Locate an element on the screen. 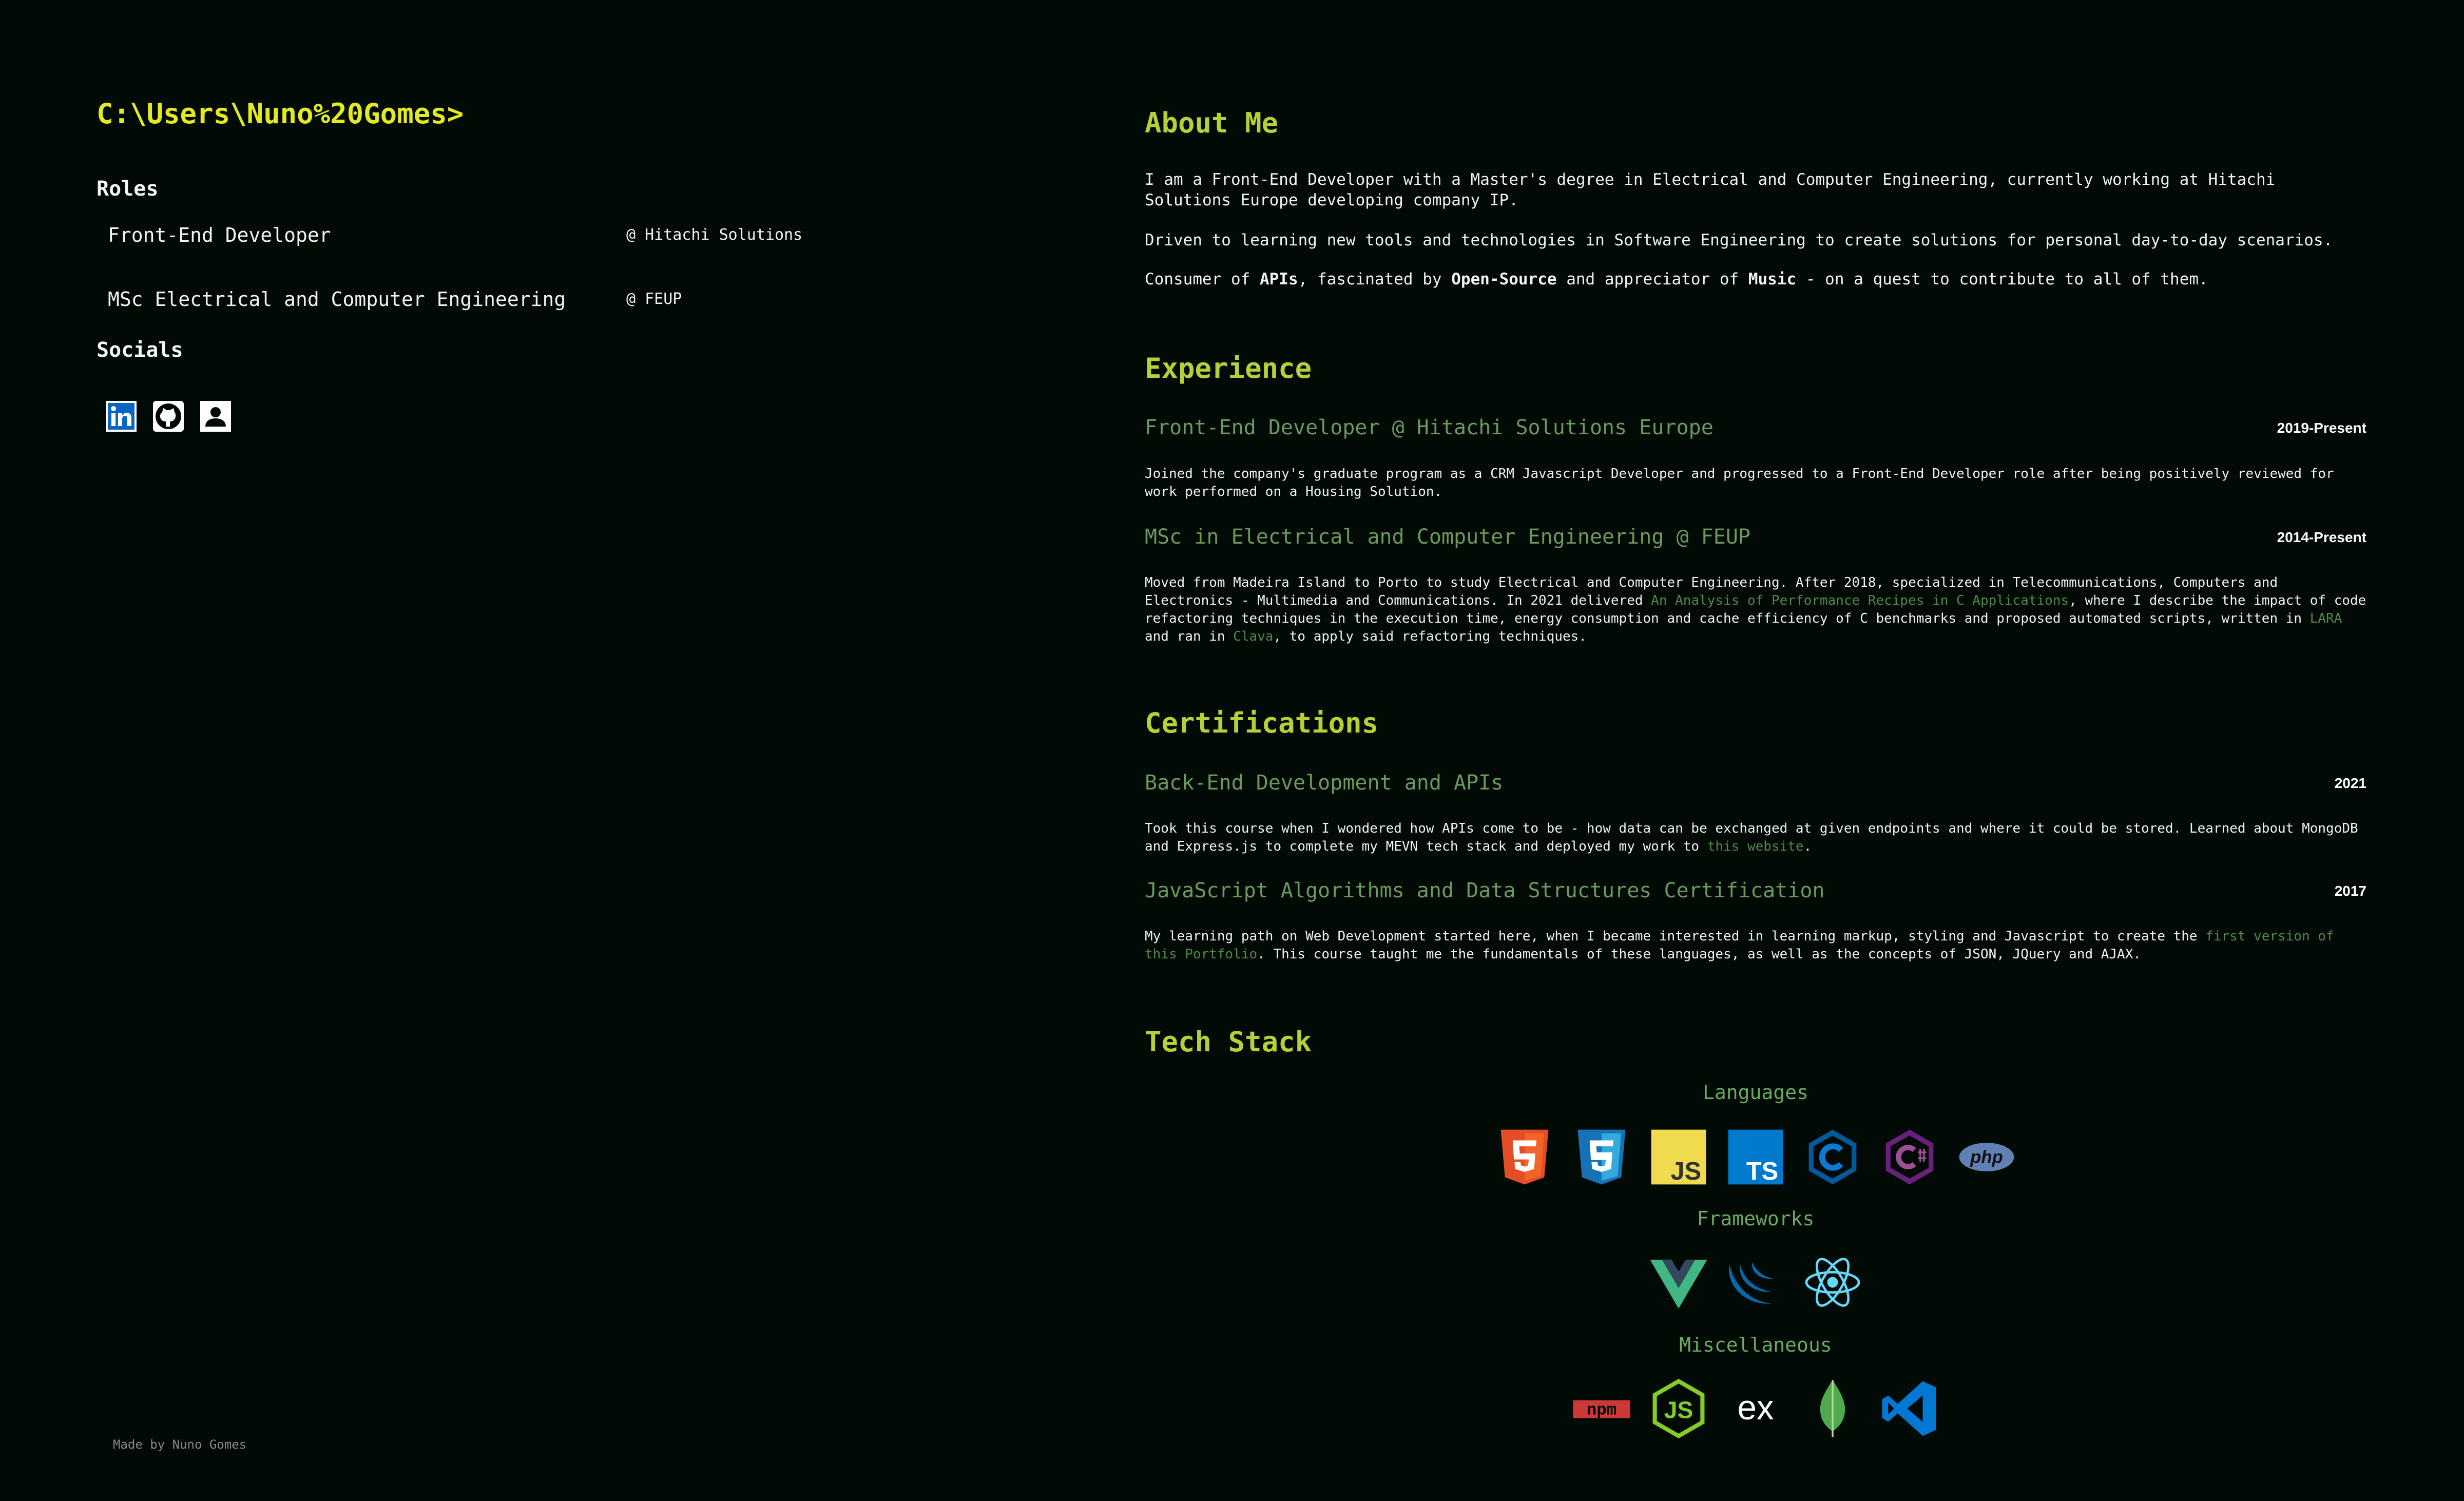 The height and width of the screenshot is (1501, 2464). experience-date: 2014-Present is located at coordinates (2321, 537).